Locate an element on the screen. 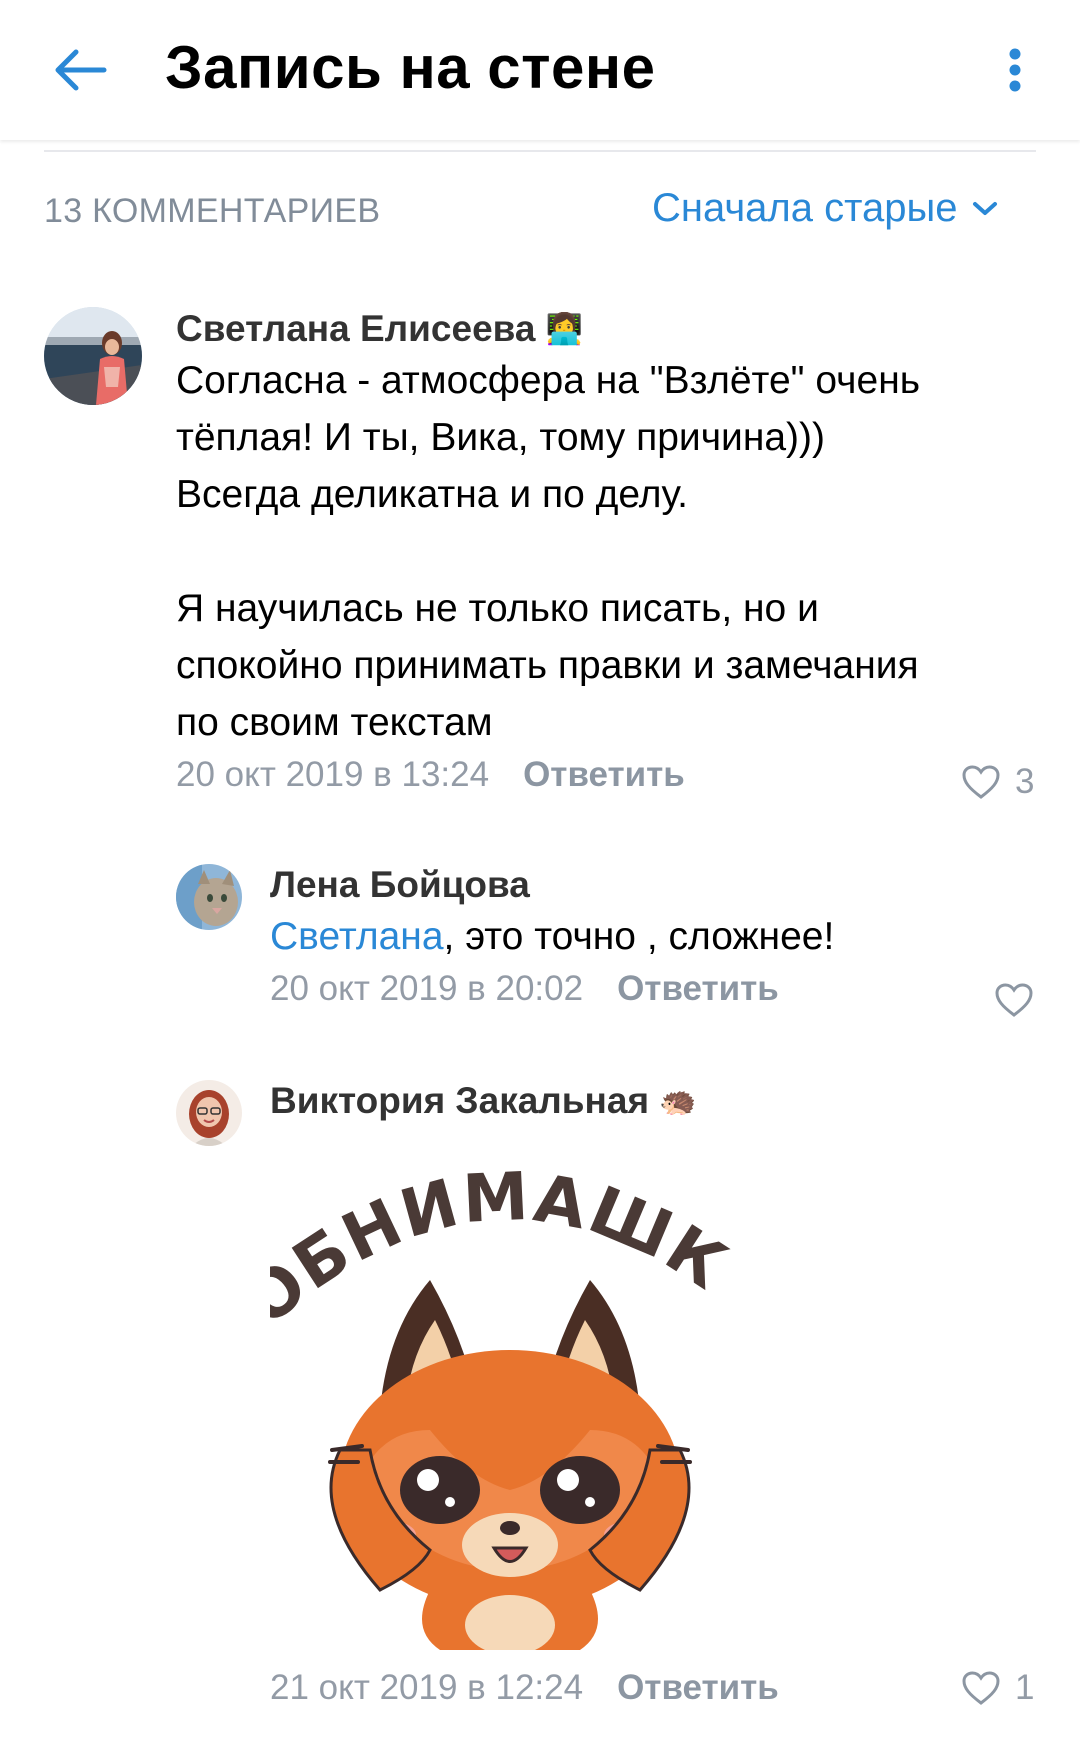  back-button is located at coordinates (80, 70).